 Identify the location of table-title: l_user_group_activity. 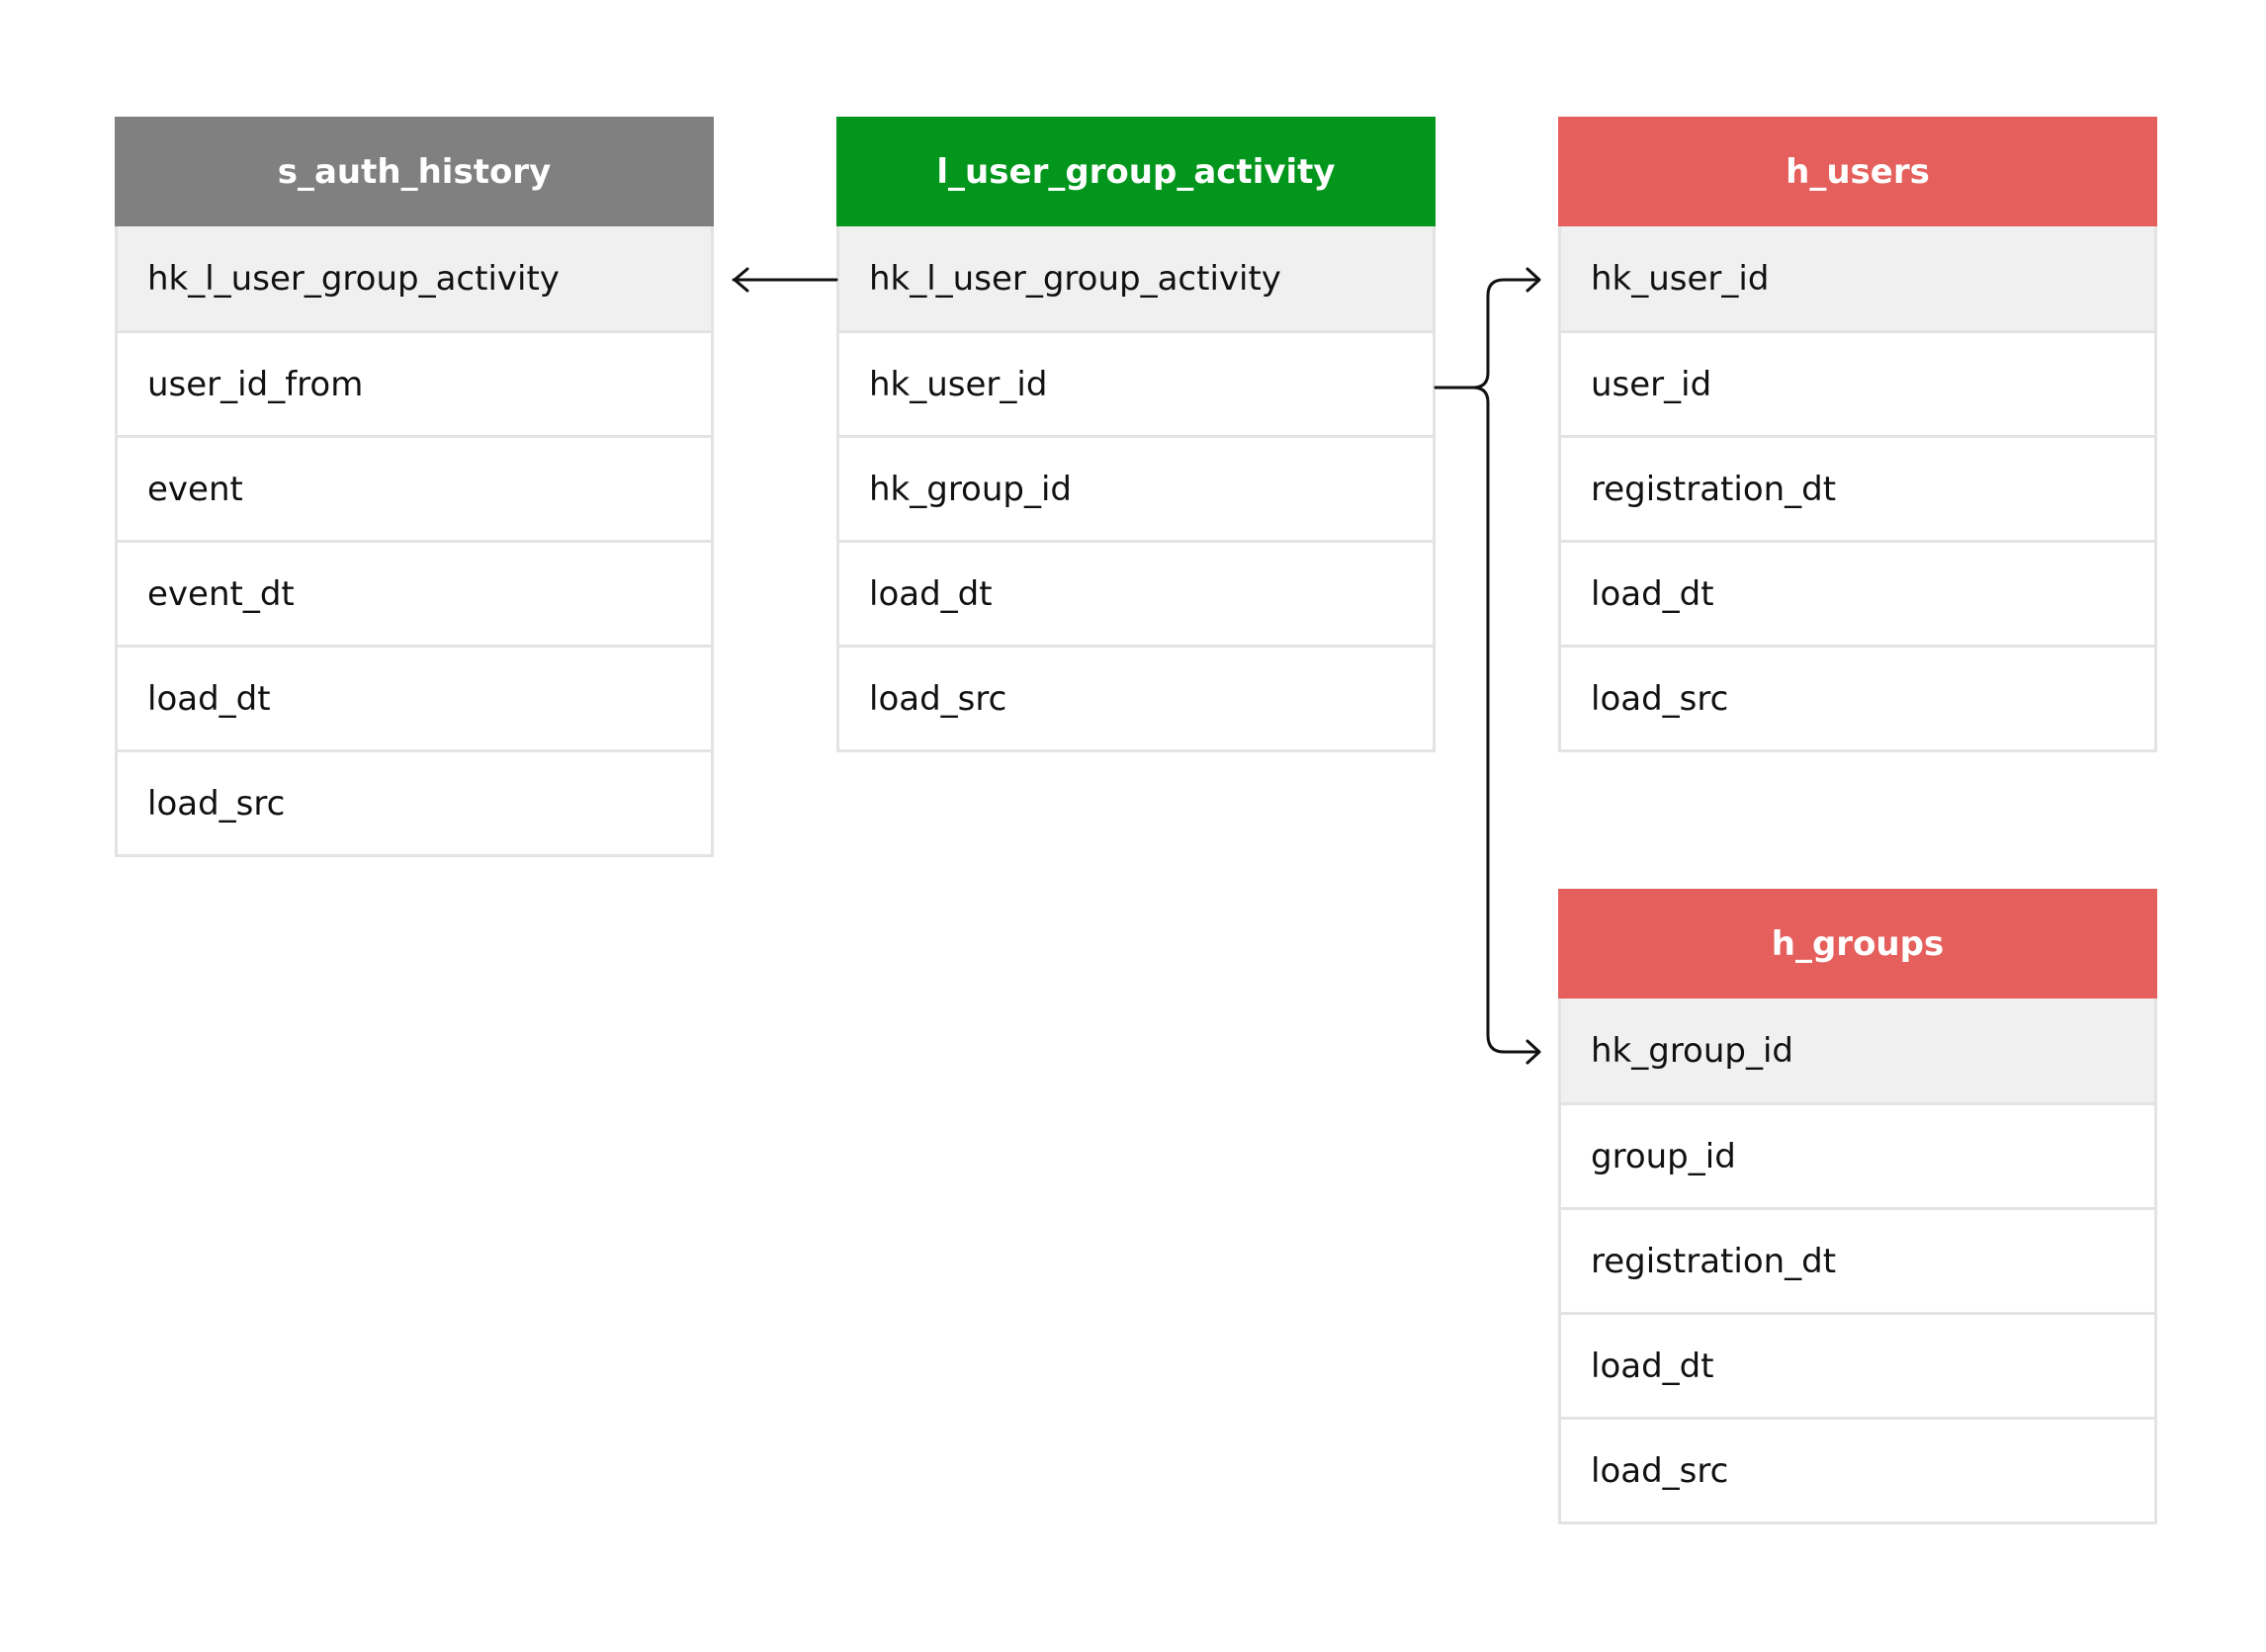
(1136, 171).